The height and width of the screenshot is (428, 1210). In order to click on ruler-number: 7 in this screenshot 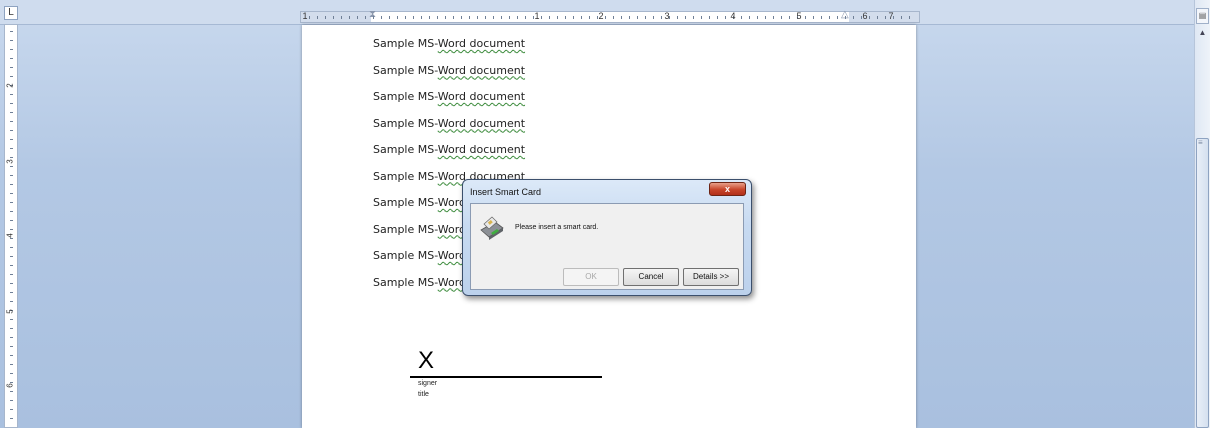, I will do `click(891, 16)`.